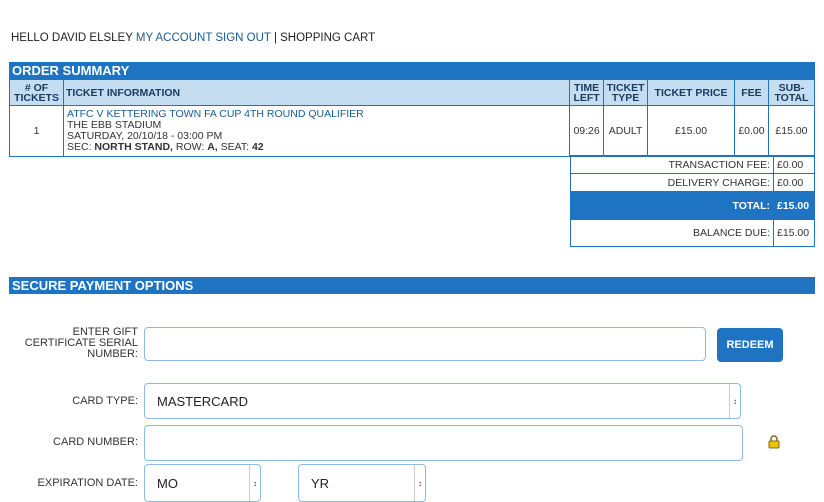 The width and height of the screenshot is (824, 502). What do you see at coordinates (672, 164) in the screenshot?
I see `transaction-fee-label: TRANSACTION FEE:` at bounding box center [672, 164].